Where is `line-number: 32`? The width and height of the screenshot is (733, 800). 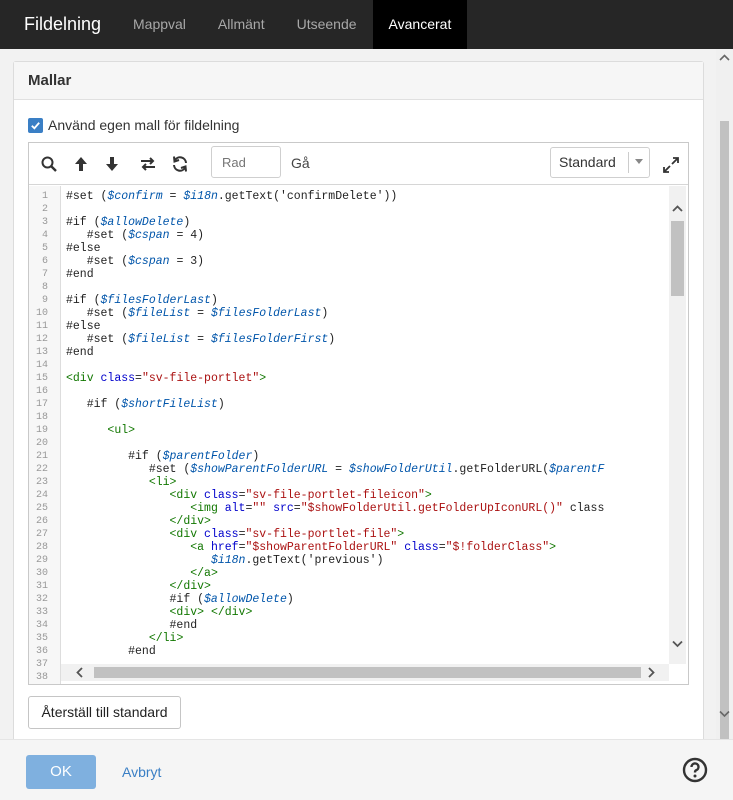 line-number: 32 is located at coordinates (41, 599).